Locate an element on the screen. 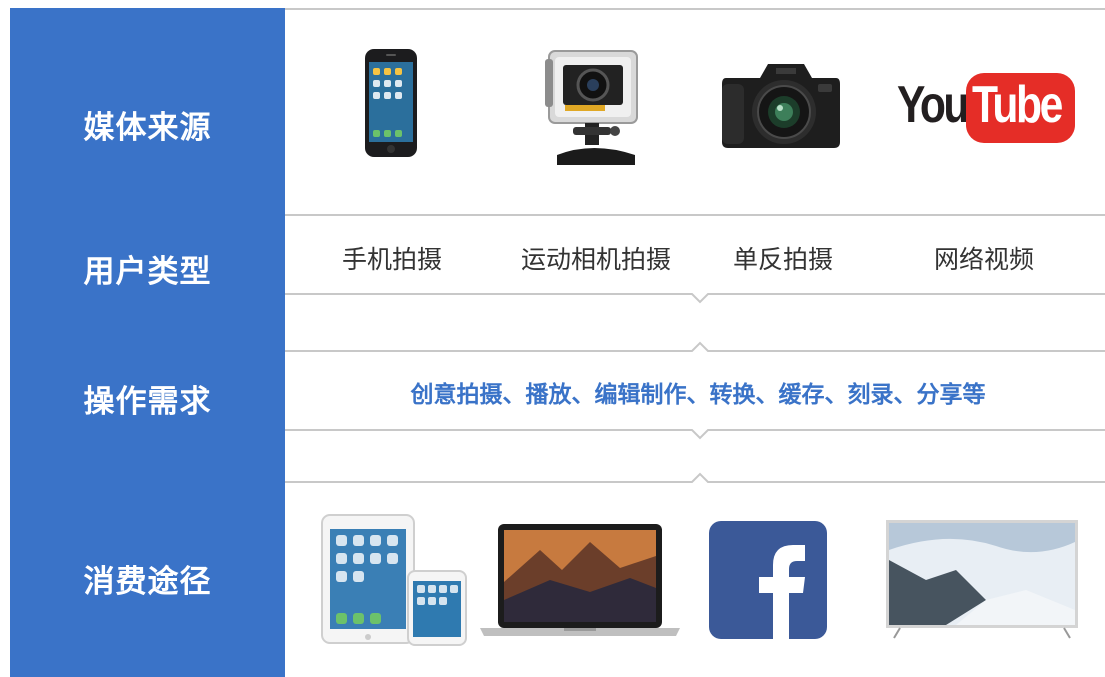 This screenshot has width=1105, height=677. youtube-logo: You Tube is located at coordinates (987, 108).